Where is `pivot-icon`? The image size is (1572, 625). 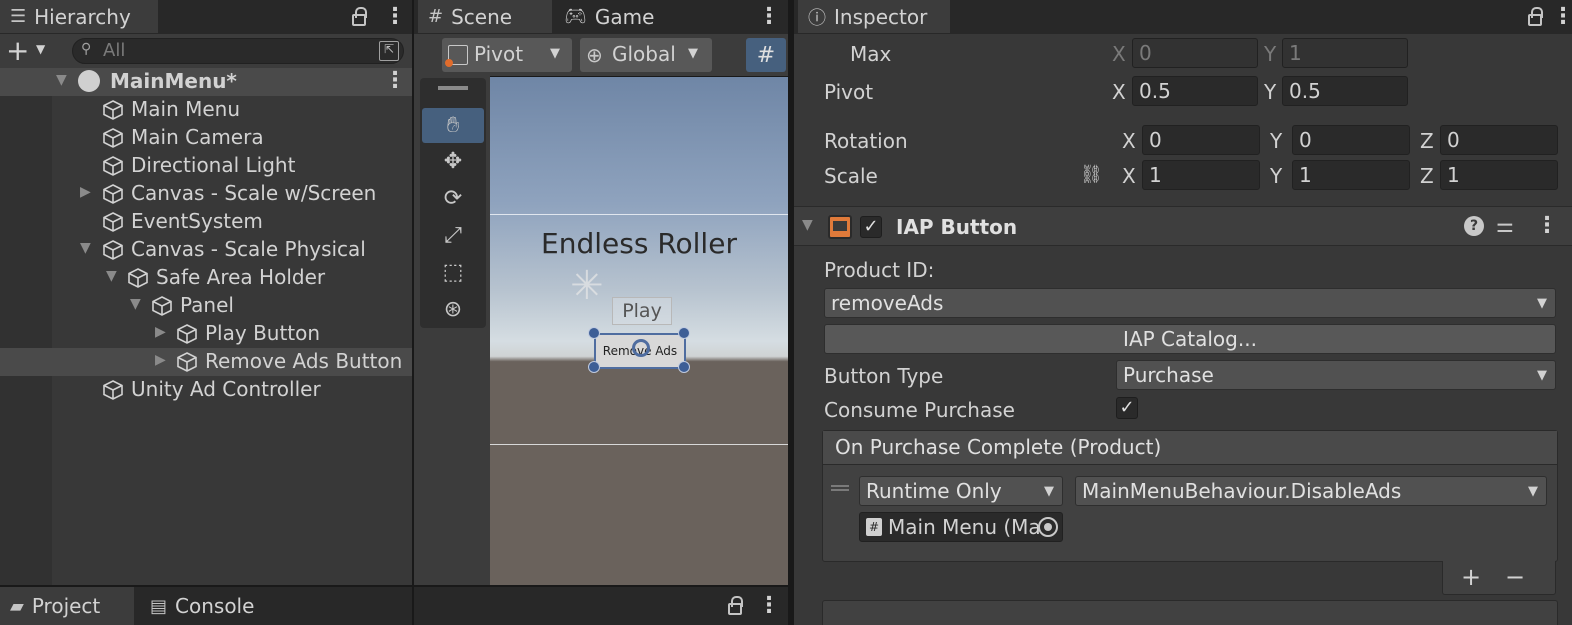
pivot-icon is located at coordinates (456, 56).